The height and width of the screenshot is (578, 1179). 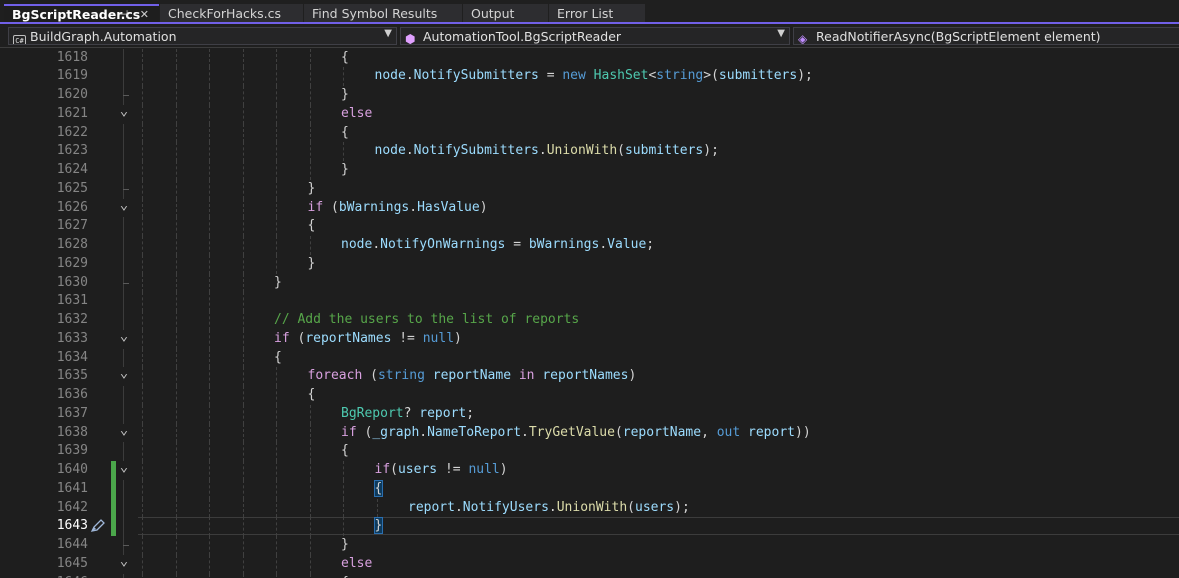 I want to click on code-line: 1642 report.NotifyUsers.UnionWith(users);, so click(x=589, y=508).